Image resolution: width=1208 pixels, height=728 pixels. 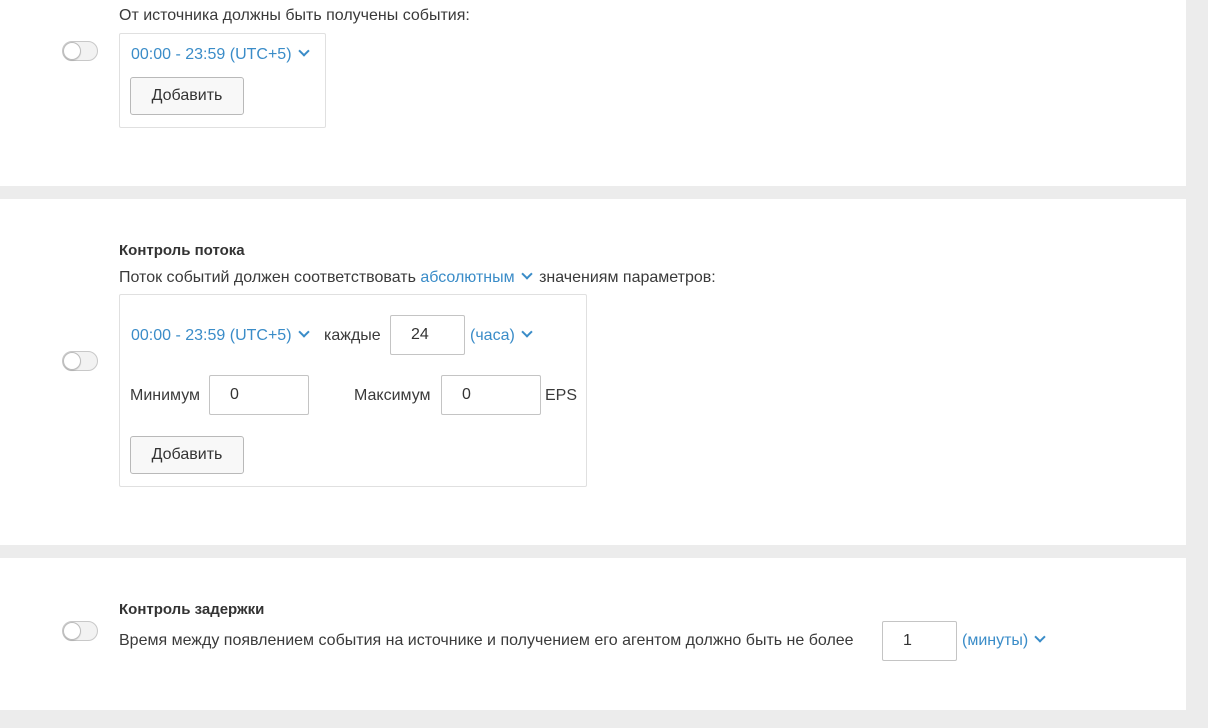 I want to click on eps-label: EPS, so click(x=561, y=395).